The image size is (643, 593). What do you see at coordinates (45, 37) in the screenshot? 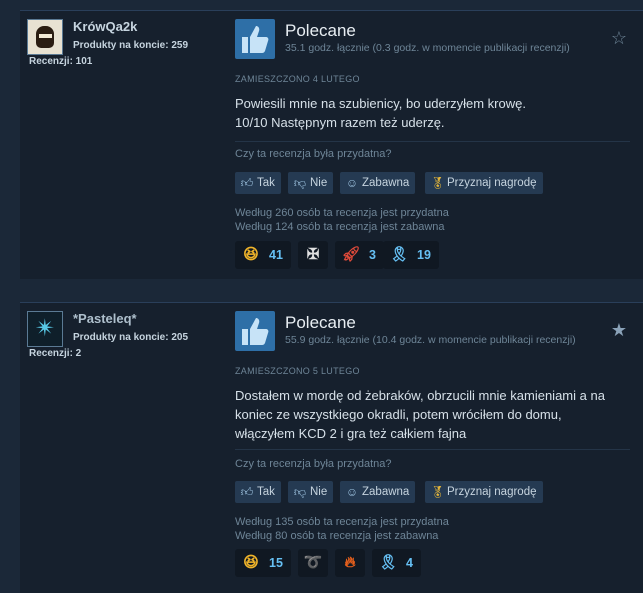
I see `avatar` at bounding box center [45, 37].